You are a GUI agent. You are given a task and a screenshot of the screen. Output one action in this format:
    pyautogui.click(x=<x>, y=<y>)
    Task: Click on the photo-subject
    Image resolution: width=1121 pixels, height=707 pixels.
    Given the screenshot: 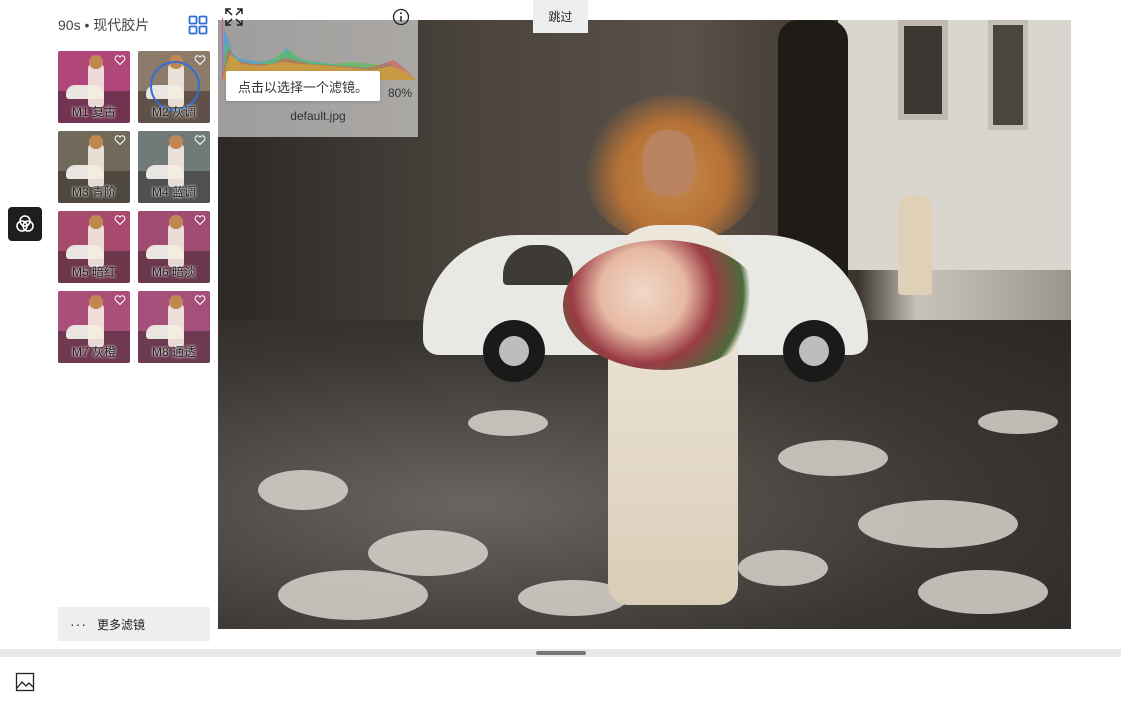 What is the action you would take?
    pyautogui.click(x=673, y=362)
    